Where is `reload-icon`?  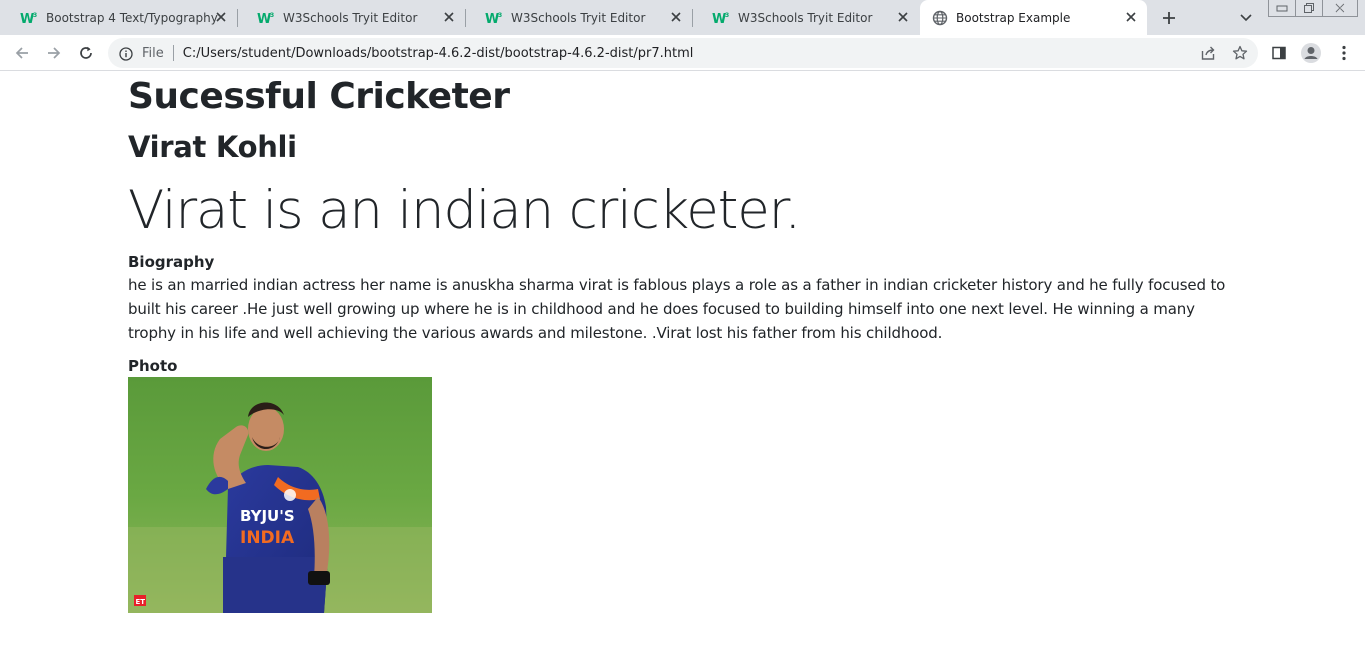
reload-icon is located at coordinates (86, 52).